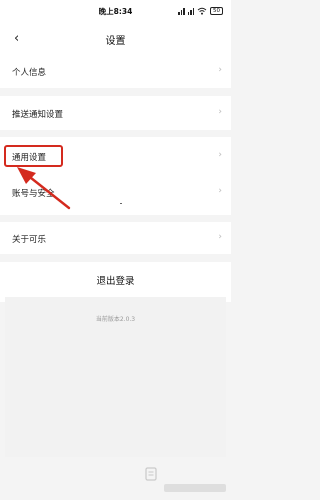  Describe the element at coordinates (185, 479) in the screenshot. I see `watermark-logo-icon` at that location.